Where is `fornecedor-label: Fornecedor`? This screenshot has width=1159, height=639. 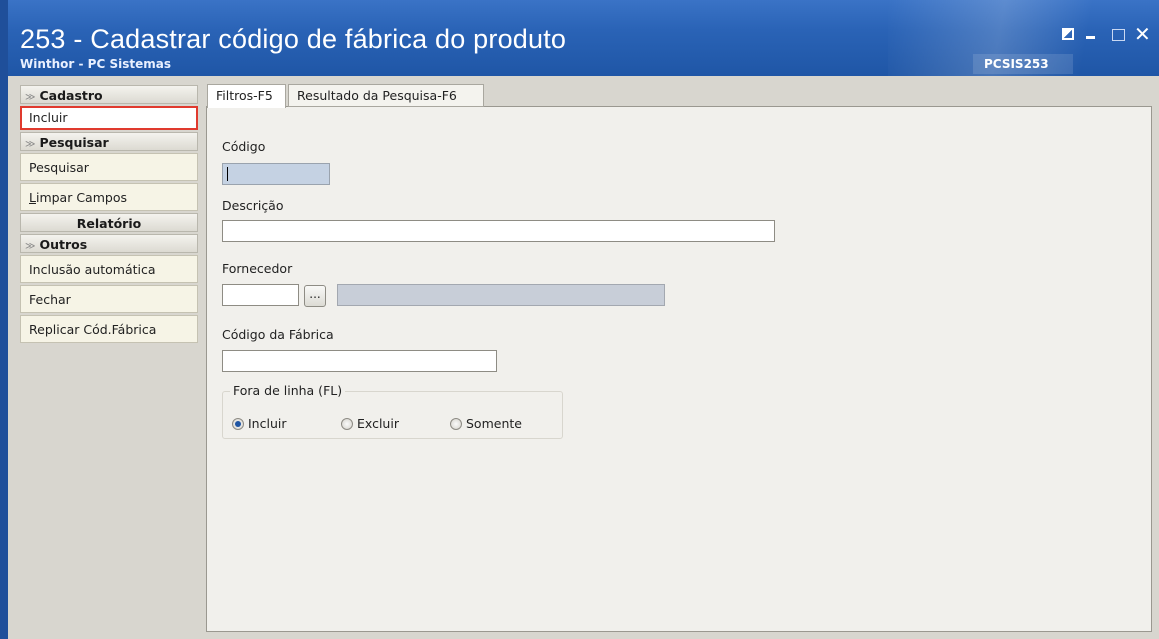 fornecedor-label: Fornecedor is located at coordinates (257, 268).